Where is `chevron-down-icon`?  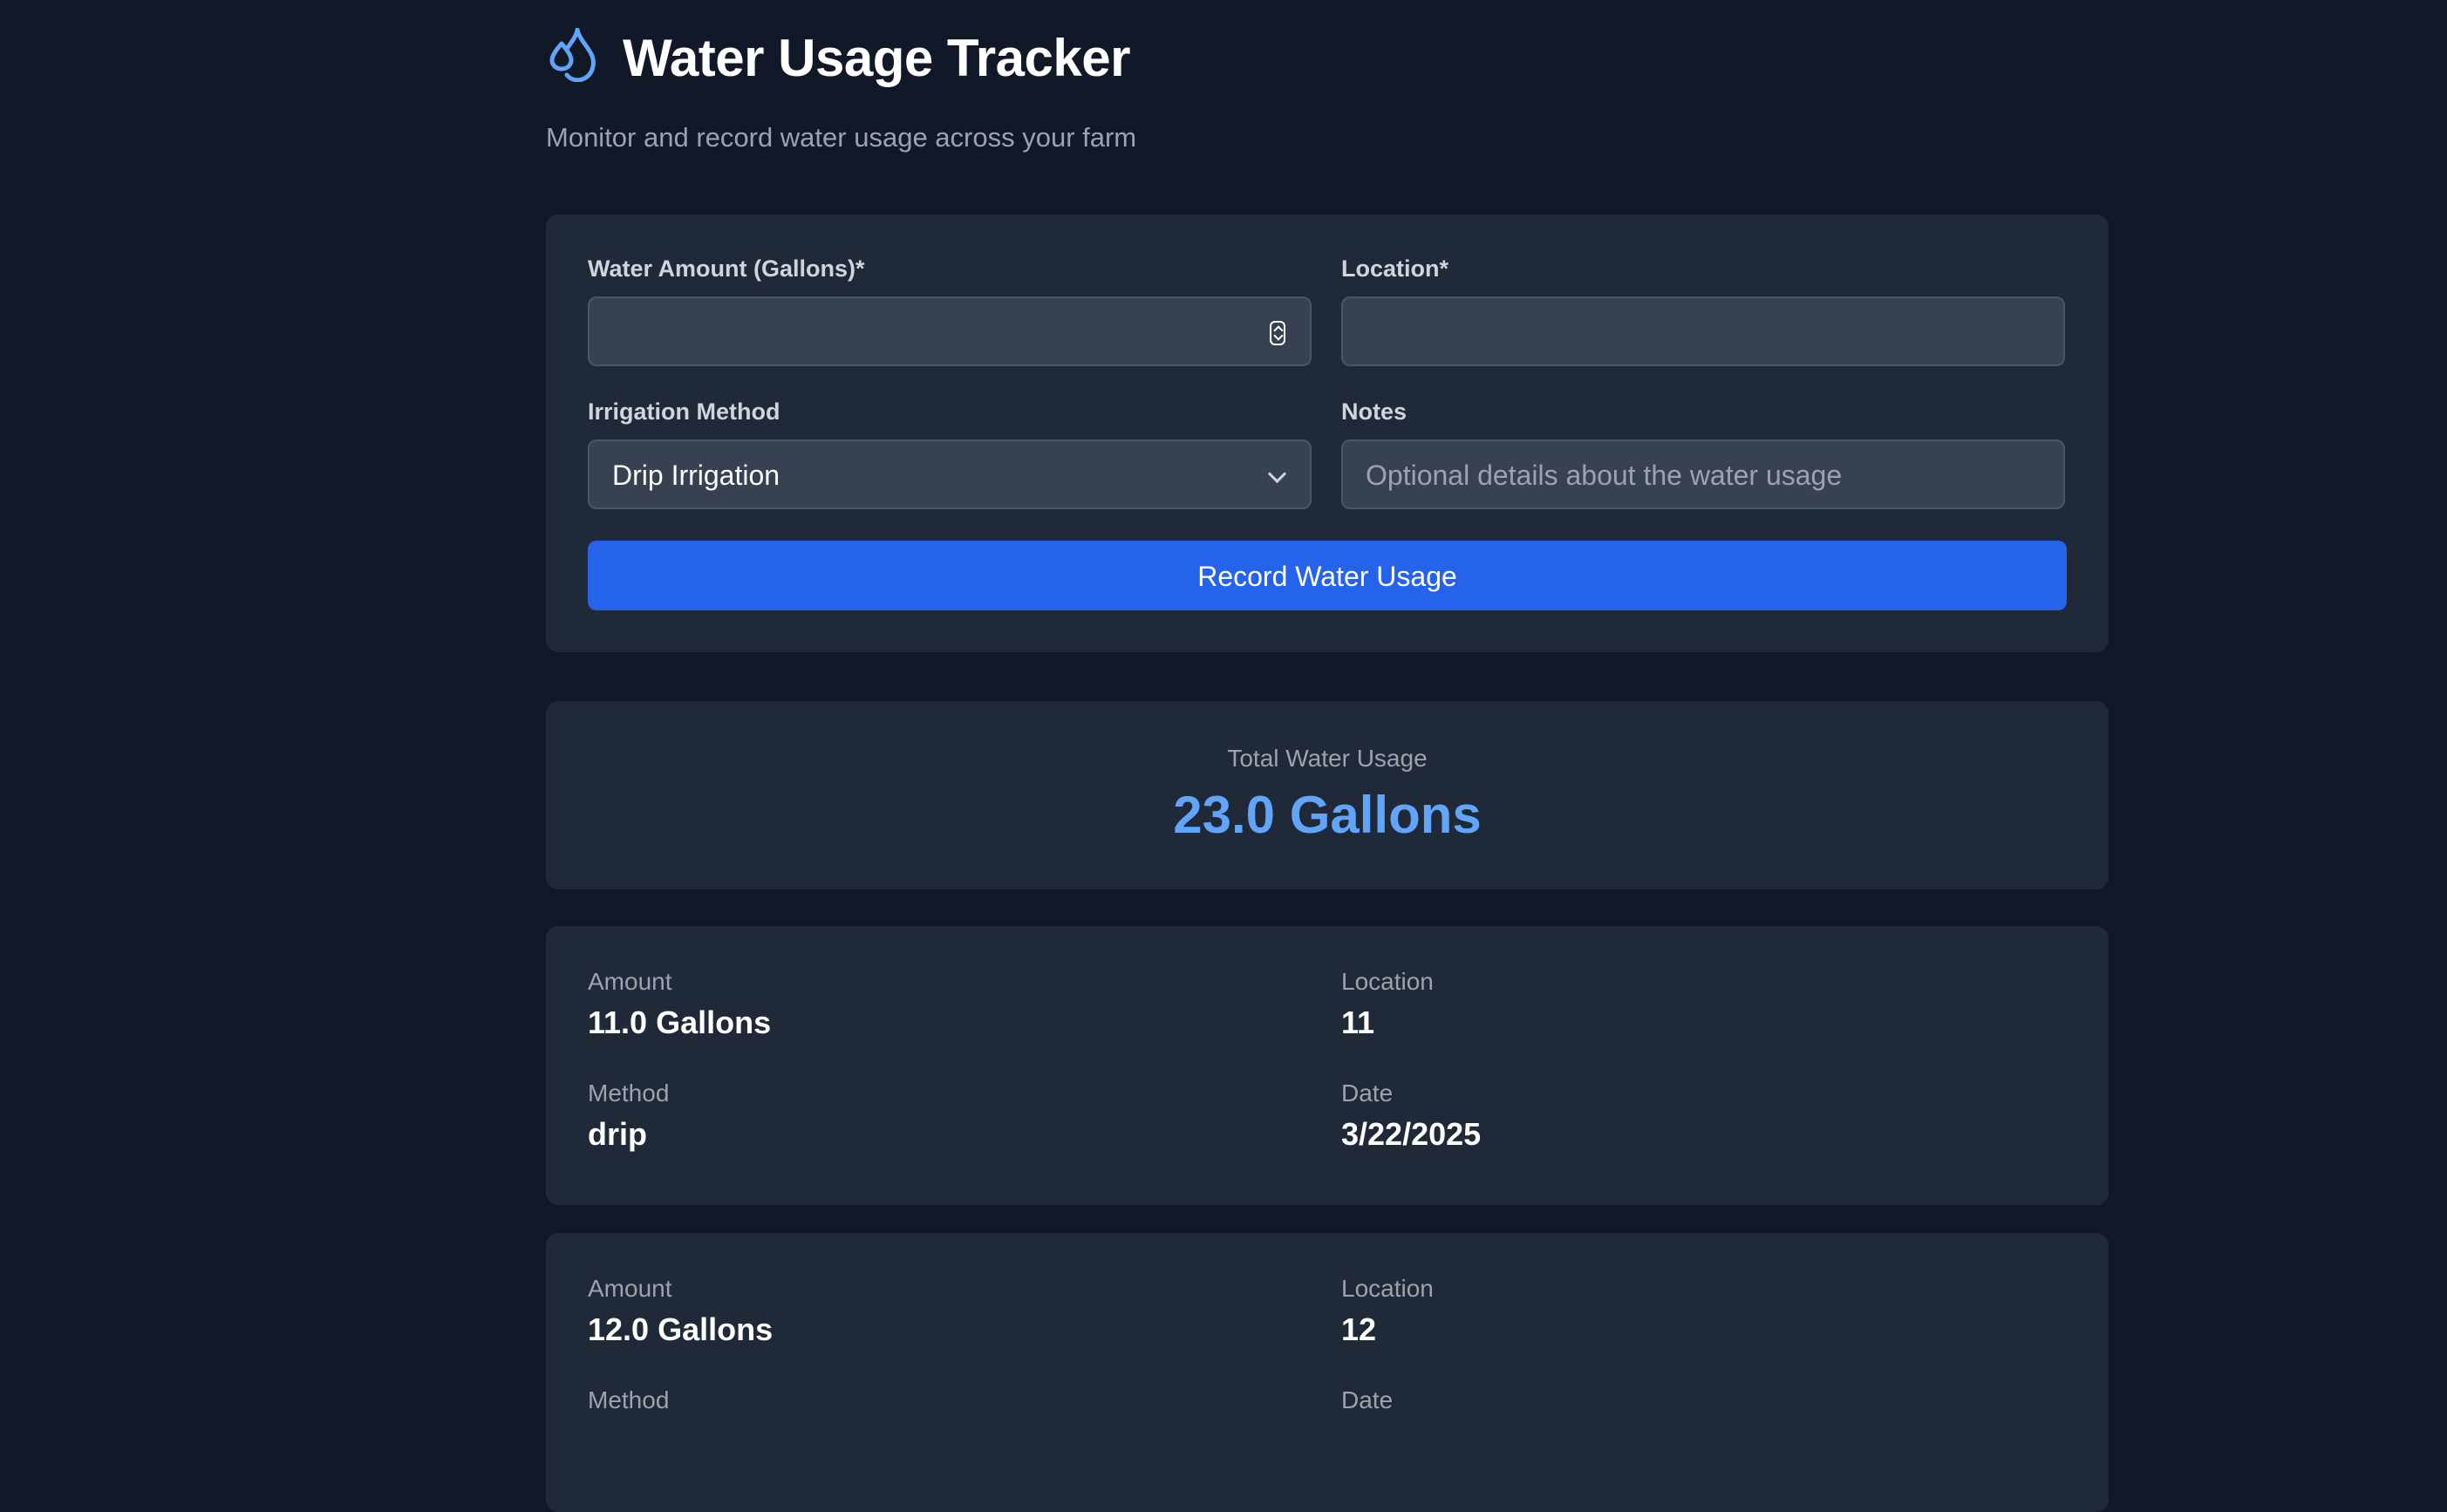
chevron-down-icon is located at coordinates (1277, 474).